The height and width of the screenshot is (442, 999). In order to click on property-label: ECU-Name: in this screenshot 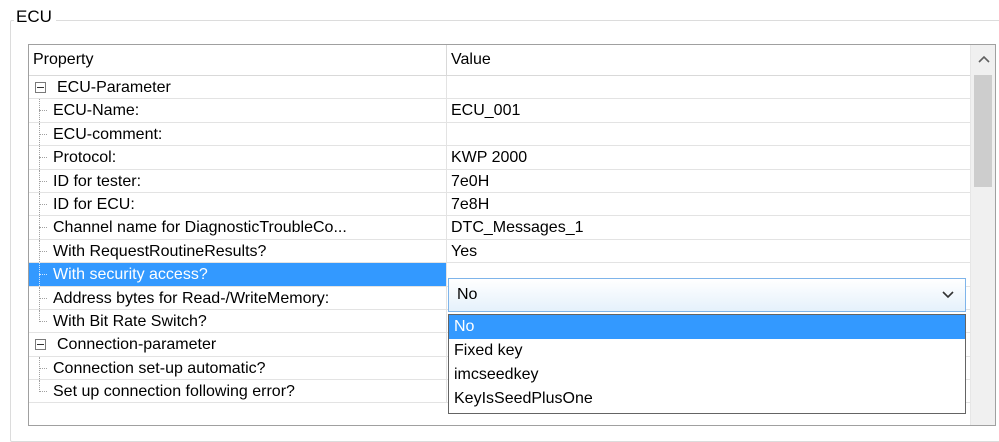, I will do `click(96, 111)`.